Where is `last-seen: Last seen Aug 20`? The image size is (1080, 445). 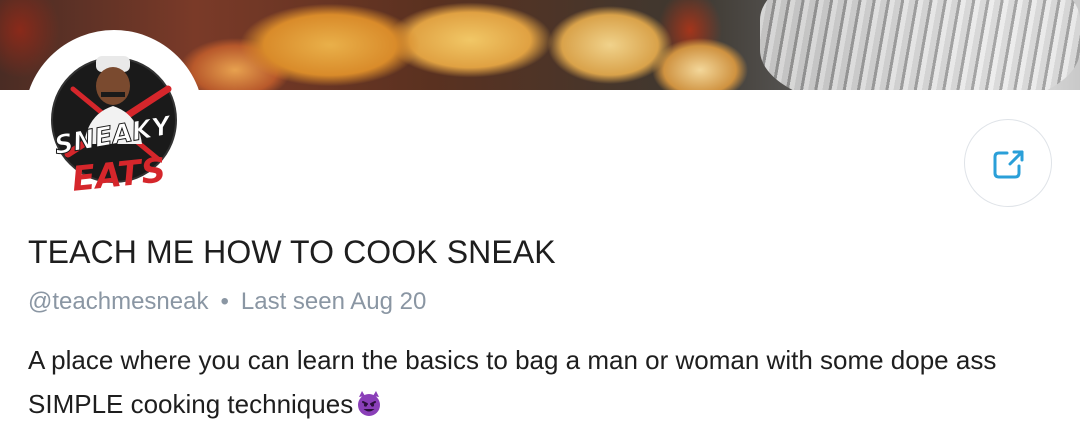 last-seen: Last seen Aug 20 is located at coordinates (333, 301).